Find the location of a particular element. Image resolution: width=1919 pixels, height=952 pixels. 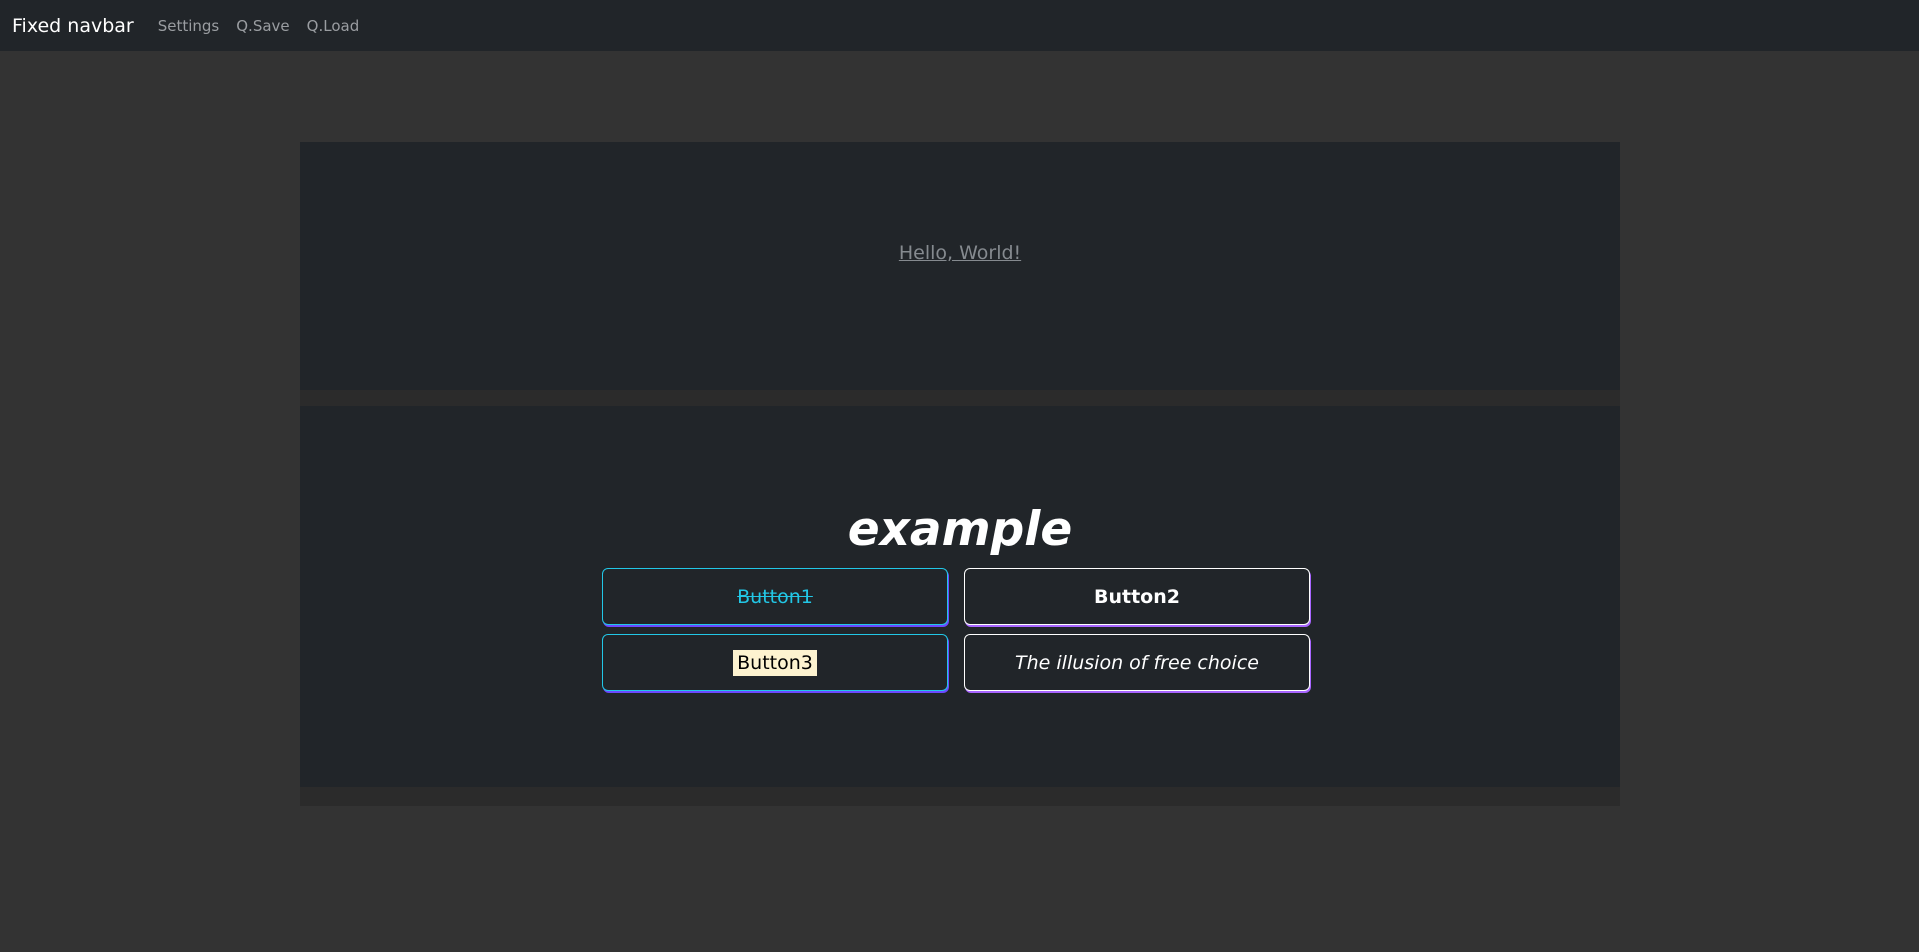

navbar: Fixed navbar Settings Q.Save Q.Load is located at coordinates (959, 25).